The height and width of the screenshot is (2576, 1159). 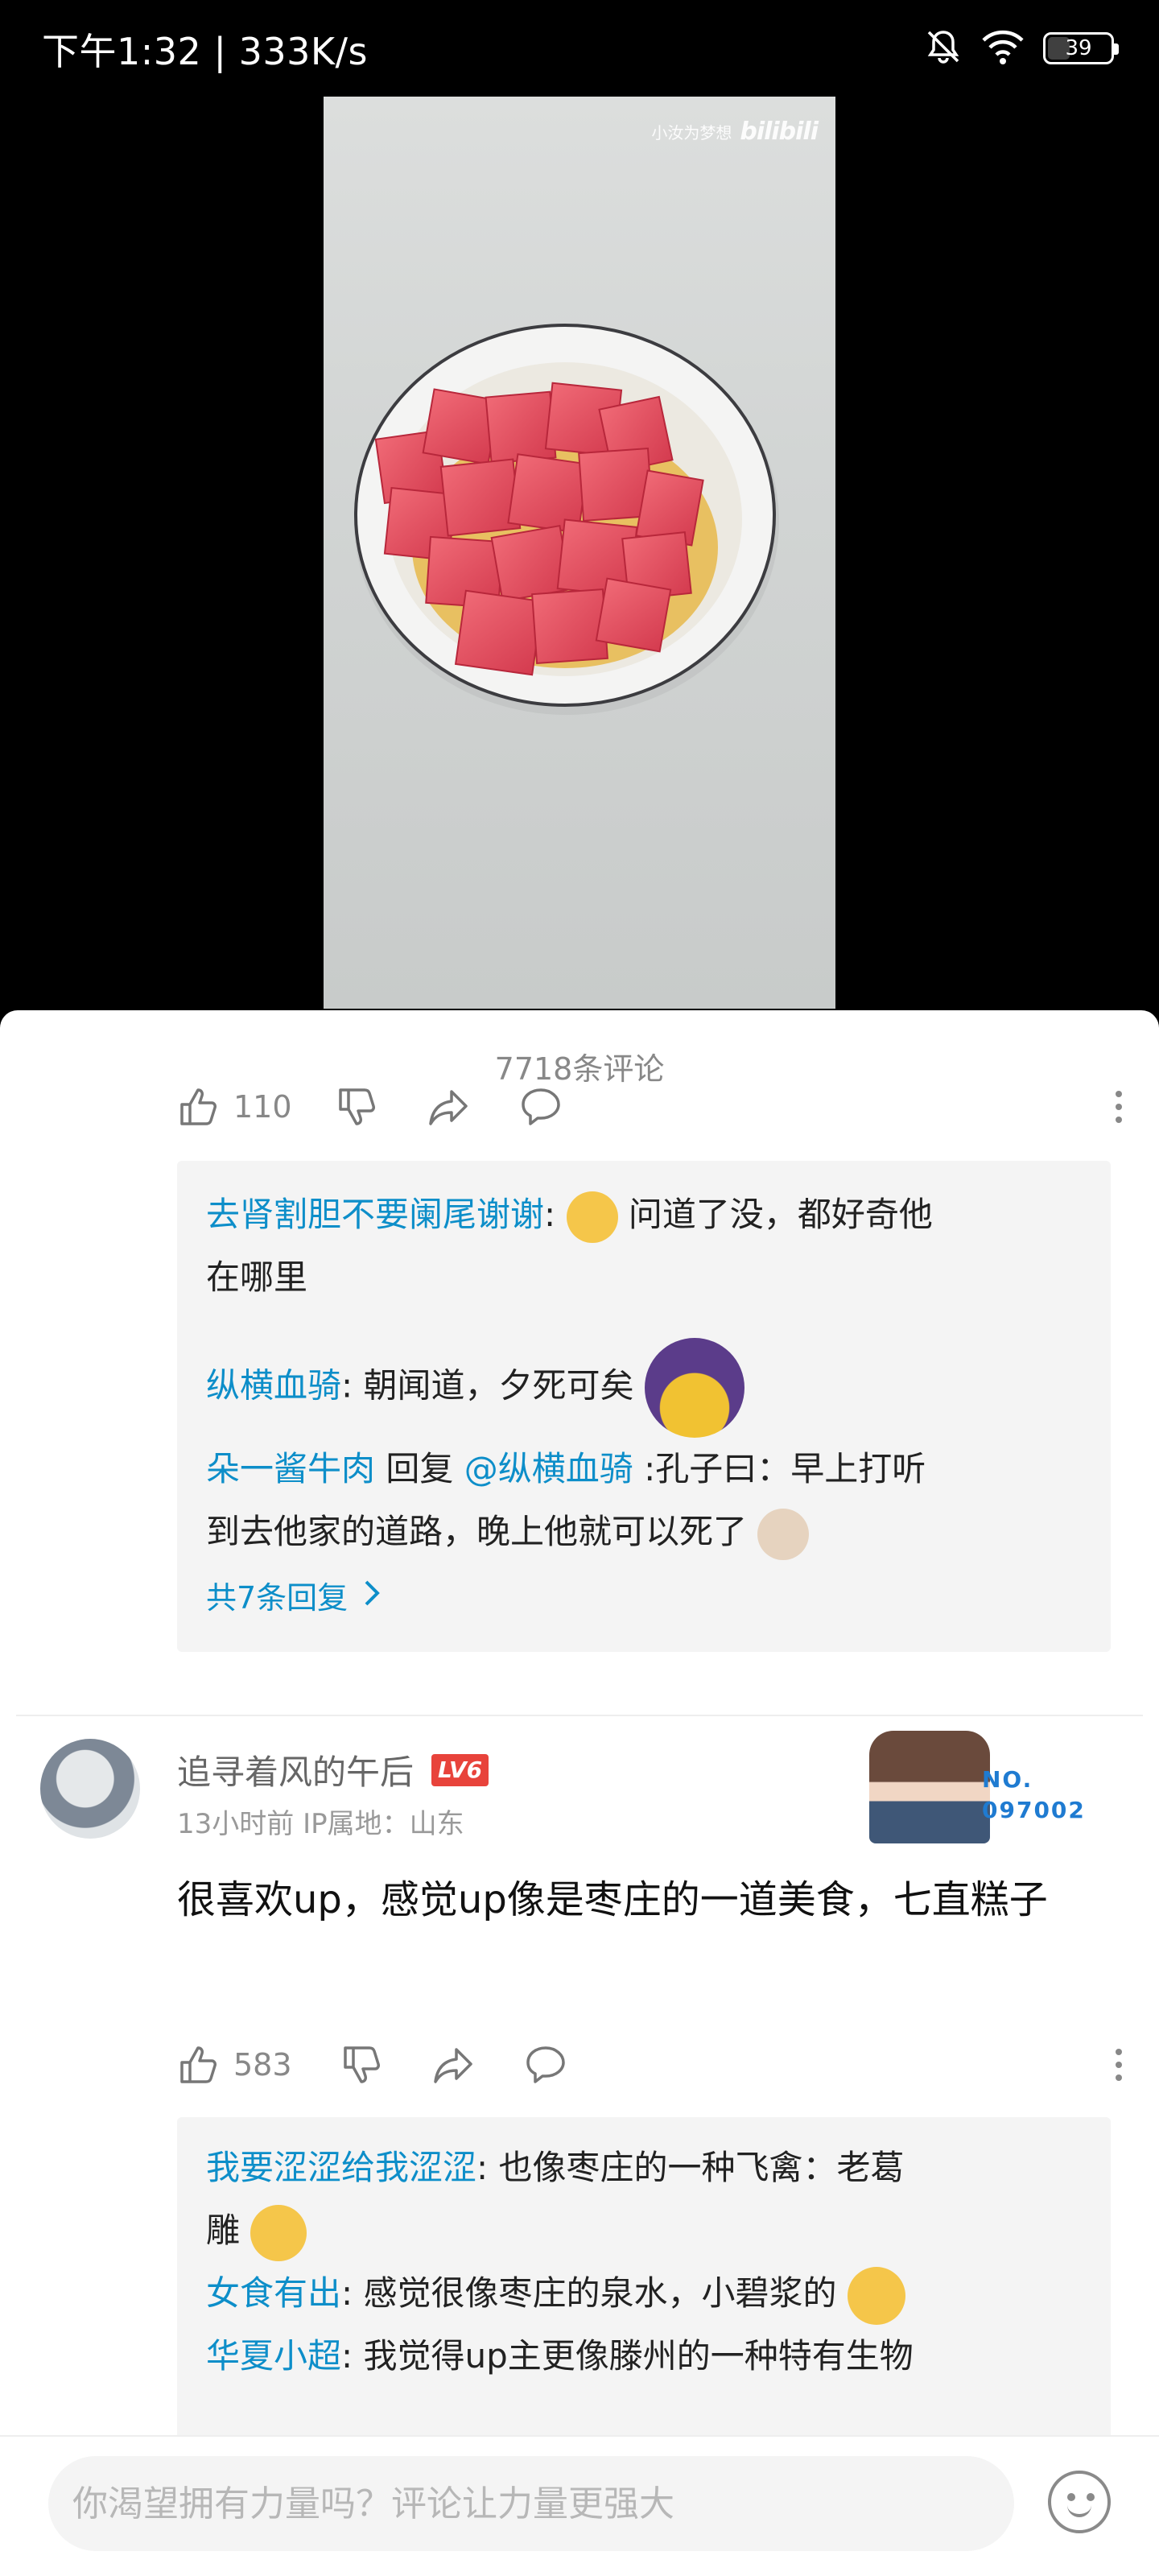 What do you see at coordinates (90, 1789) in the screenshot?
I see `avatar` at bounding box center [90, 1789].